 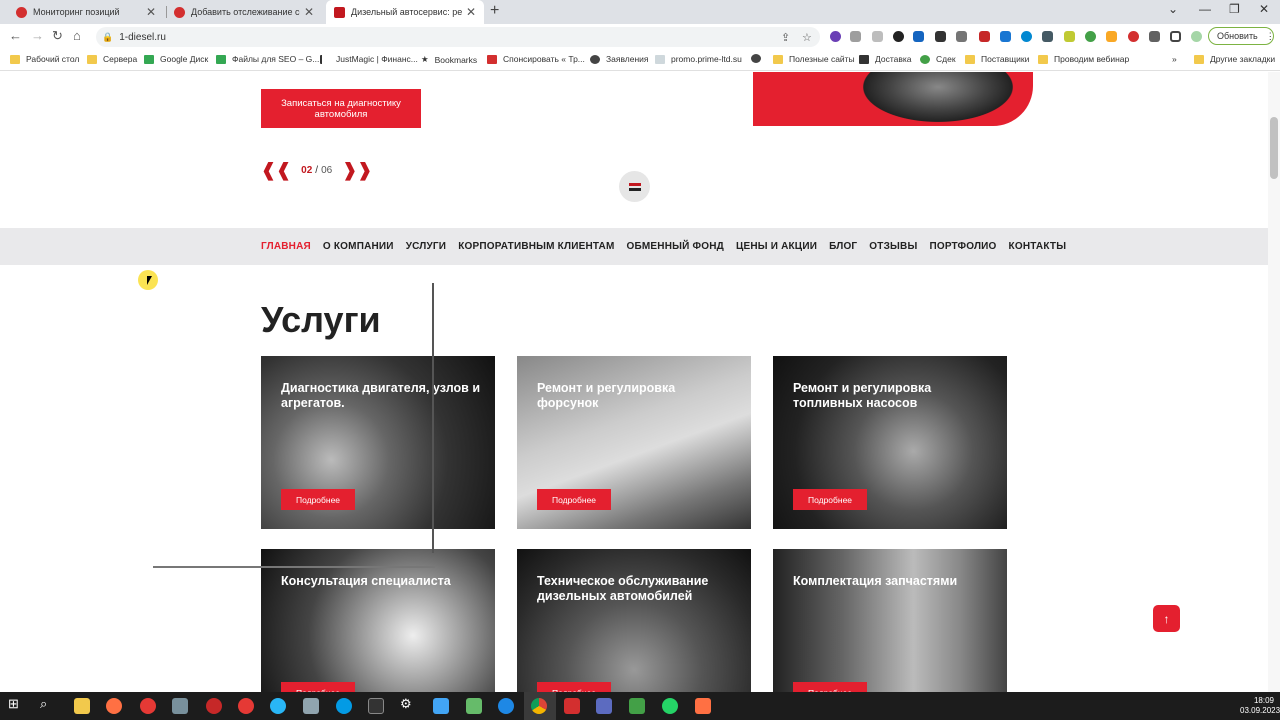 I want to click on bookmark-item: Полезные сайты, so click(x=814, y=59).